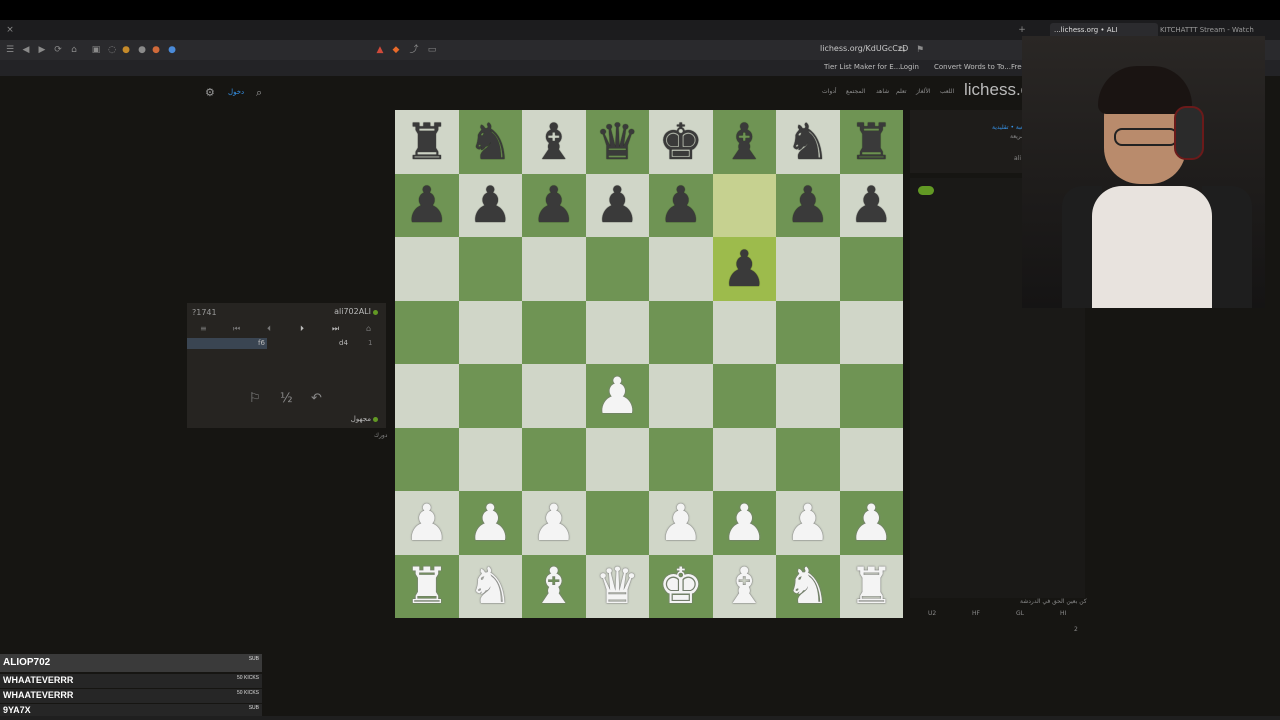 This screenshot has height=720, width=1280. What do you see at coordinates (554, 269) in the screenshot?
I see `square-c6` at bounding box center [554, 269].